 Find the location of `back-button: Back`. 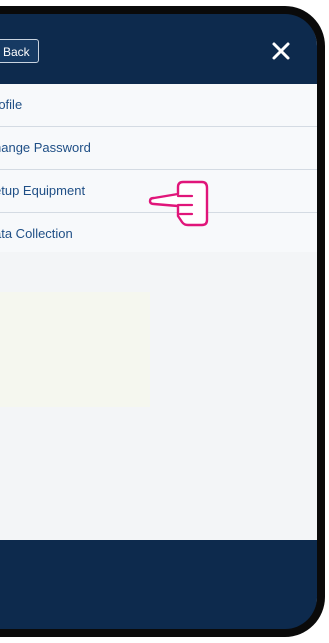

back-button: Back is located at coordinates (19, 51).